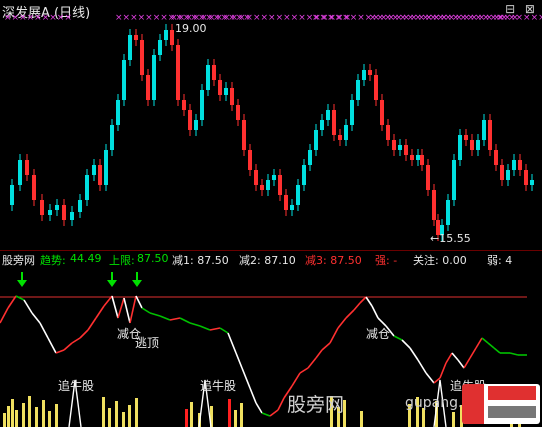 This screenshot has height=427, width=542. What do you see at coordinates (18, 260) in the screenshot?
I see `indicator-name: 股旁网` at bounding box center [18, 260].